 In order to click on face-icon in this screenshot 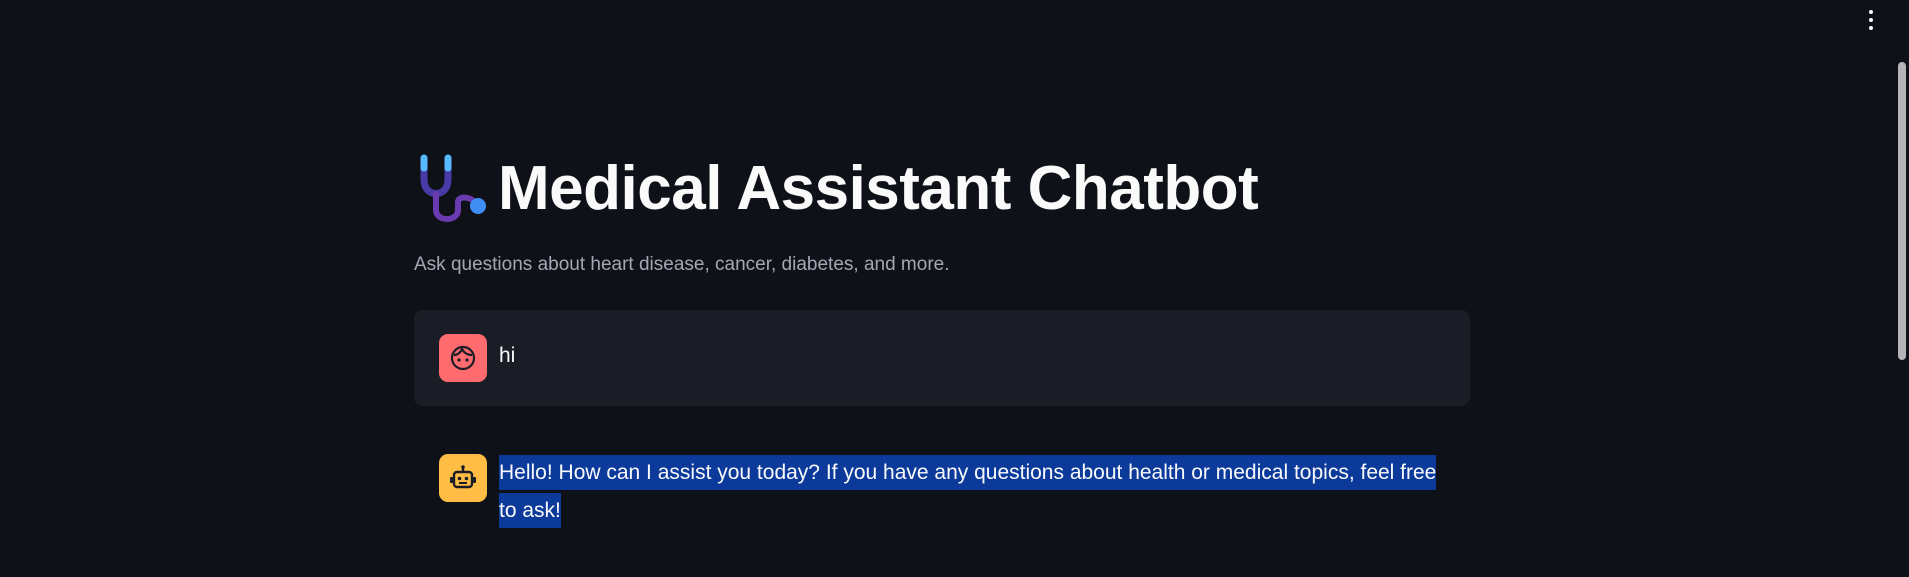, I will do `click(463, 358)`.